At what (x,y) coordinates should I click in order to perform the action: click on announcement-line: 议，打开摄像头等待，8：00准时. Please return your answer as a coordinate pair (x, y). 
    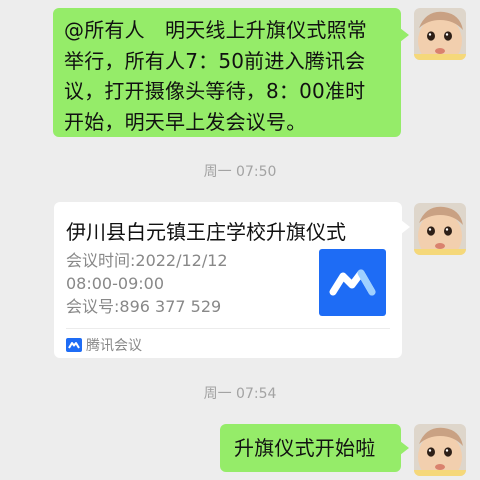
    Looking at the image, I should click on (215, 91).